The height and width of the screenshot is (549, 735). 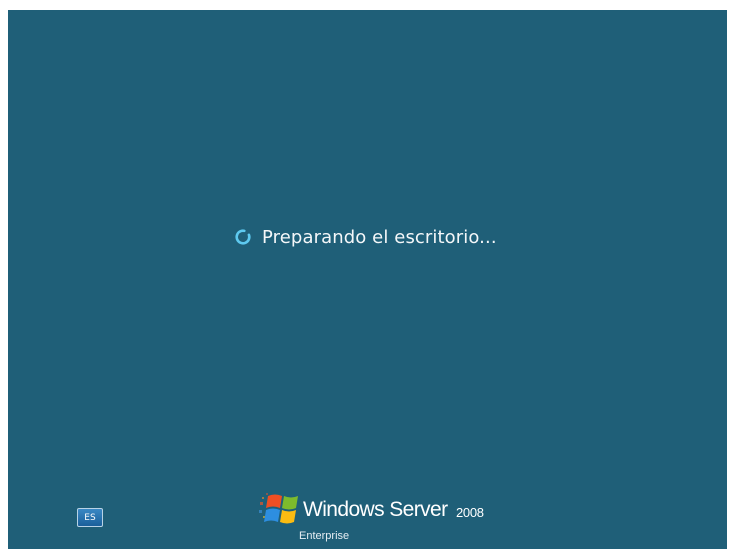 I want to click on product-version: 2008, so click(x=470, y=512).